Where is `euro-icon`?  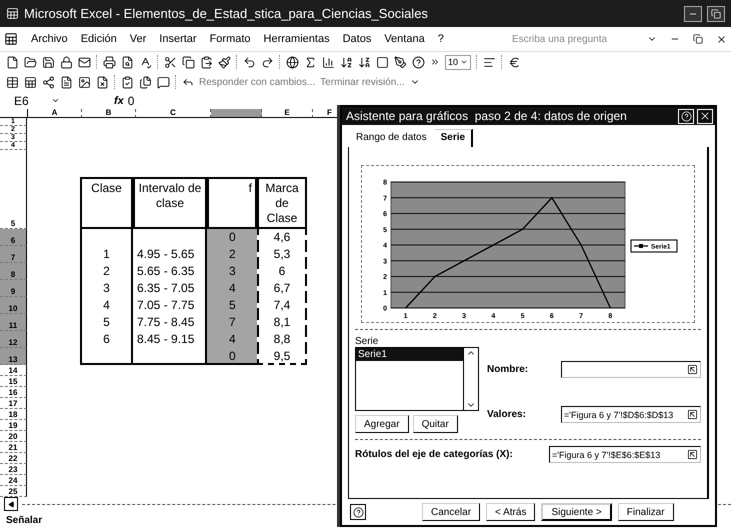
euro-icon is located at coordinates (515, 62).